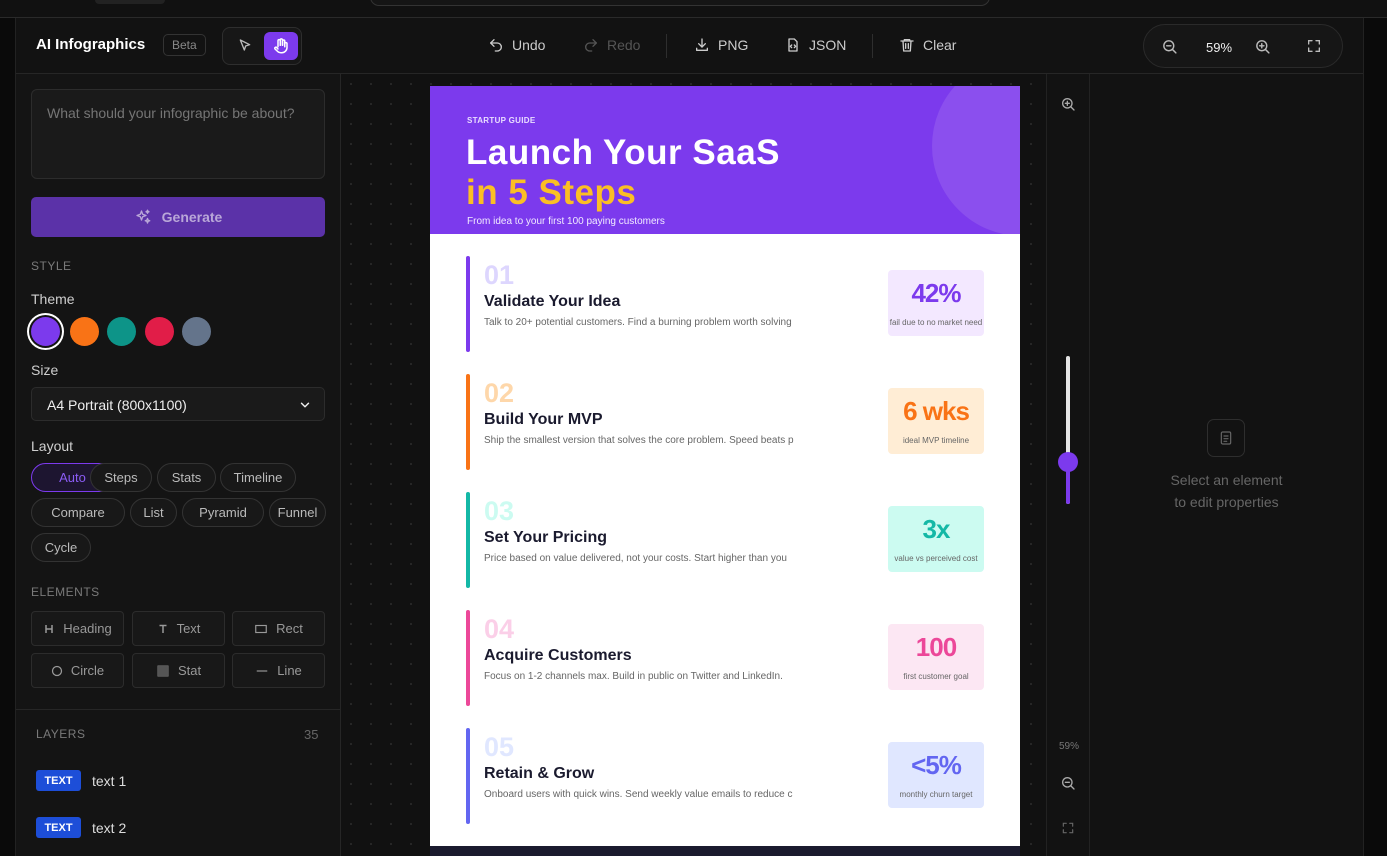  Describe the element at coordinates (611, 45) in the screenshot. I see `redo-button: Redo` at that location.